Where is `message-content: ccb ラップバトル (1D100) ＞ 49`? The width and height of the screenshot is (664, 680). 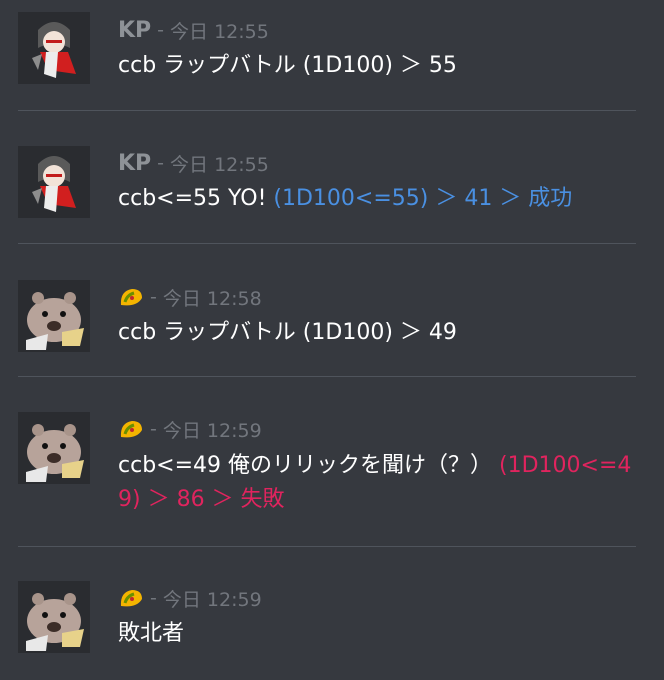
message-content: ccb ラップバトル (1D100) ＞ 49 is located at coordinates (378, 333).